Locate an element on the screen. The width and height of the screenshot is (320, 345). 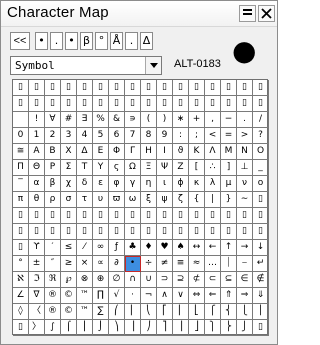
char-cell: 〈 is located at coordinates (37, 312).